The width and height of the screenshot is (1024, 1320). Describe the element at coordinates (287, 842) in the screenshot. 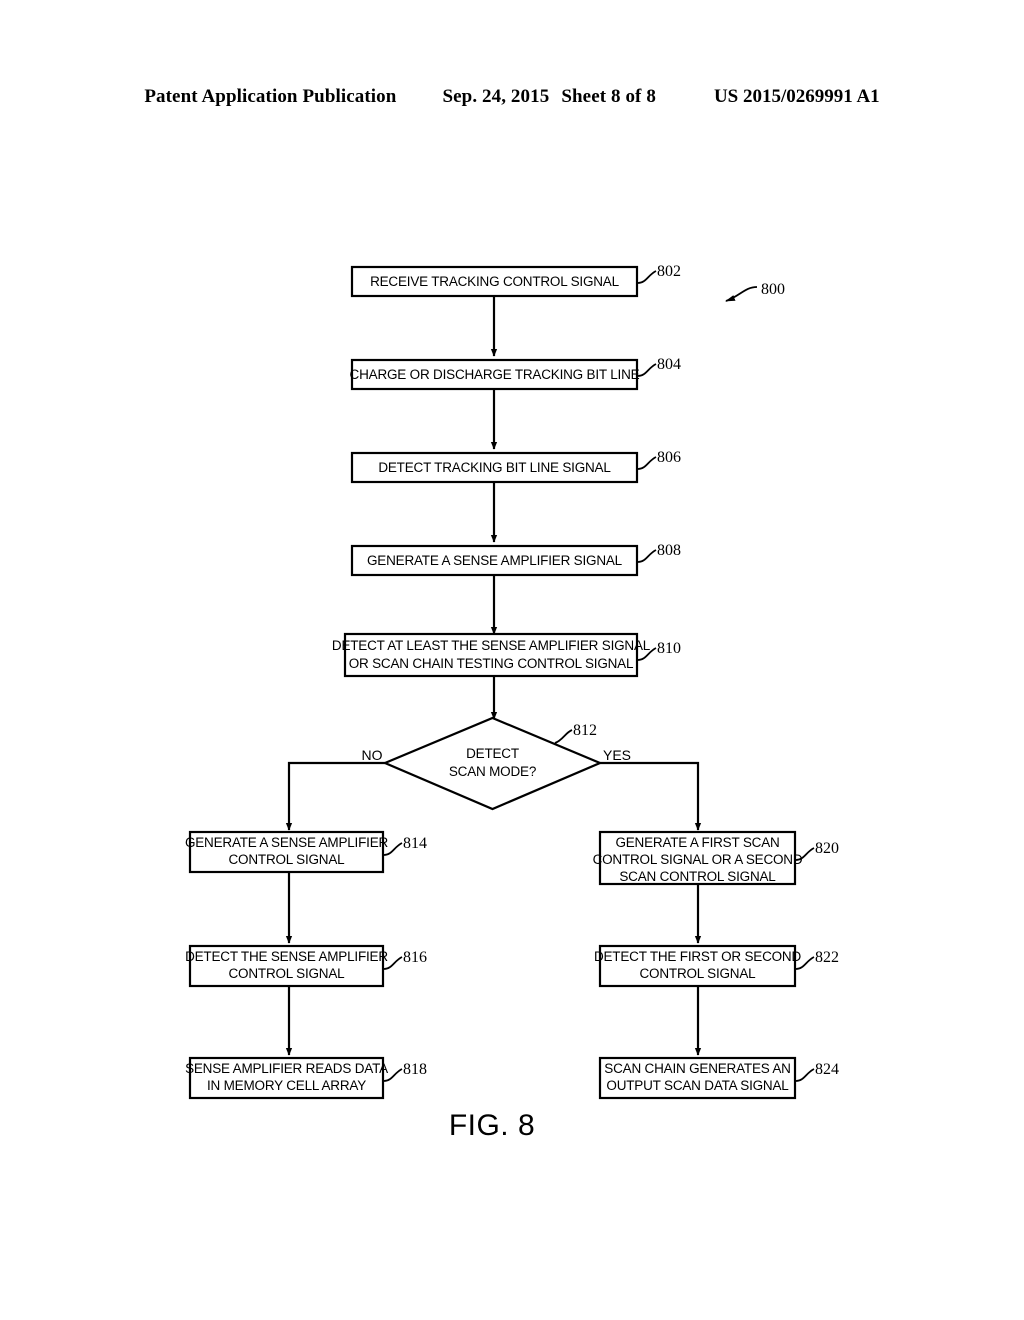

I see `node-814-line-1: GENERATE A SENSE AMPLIFIER` at that location.